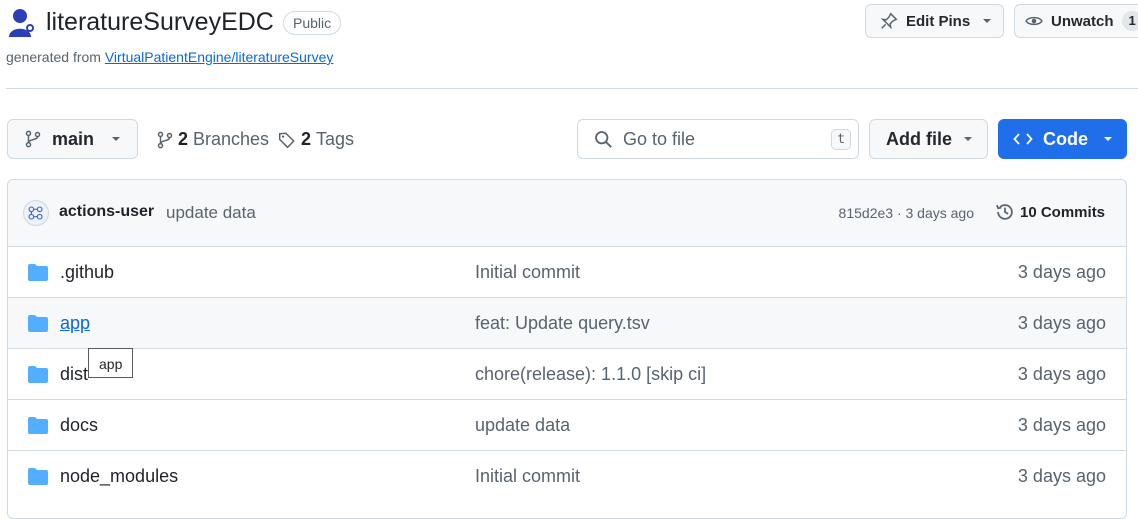  I want to click on owner-avatar-icon, so click(22, 22).